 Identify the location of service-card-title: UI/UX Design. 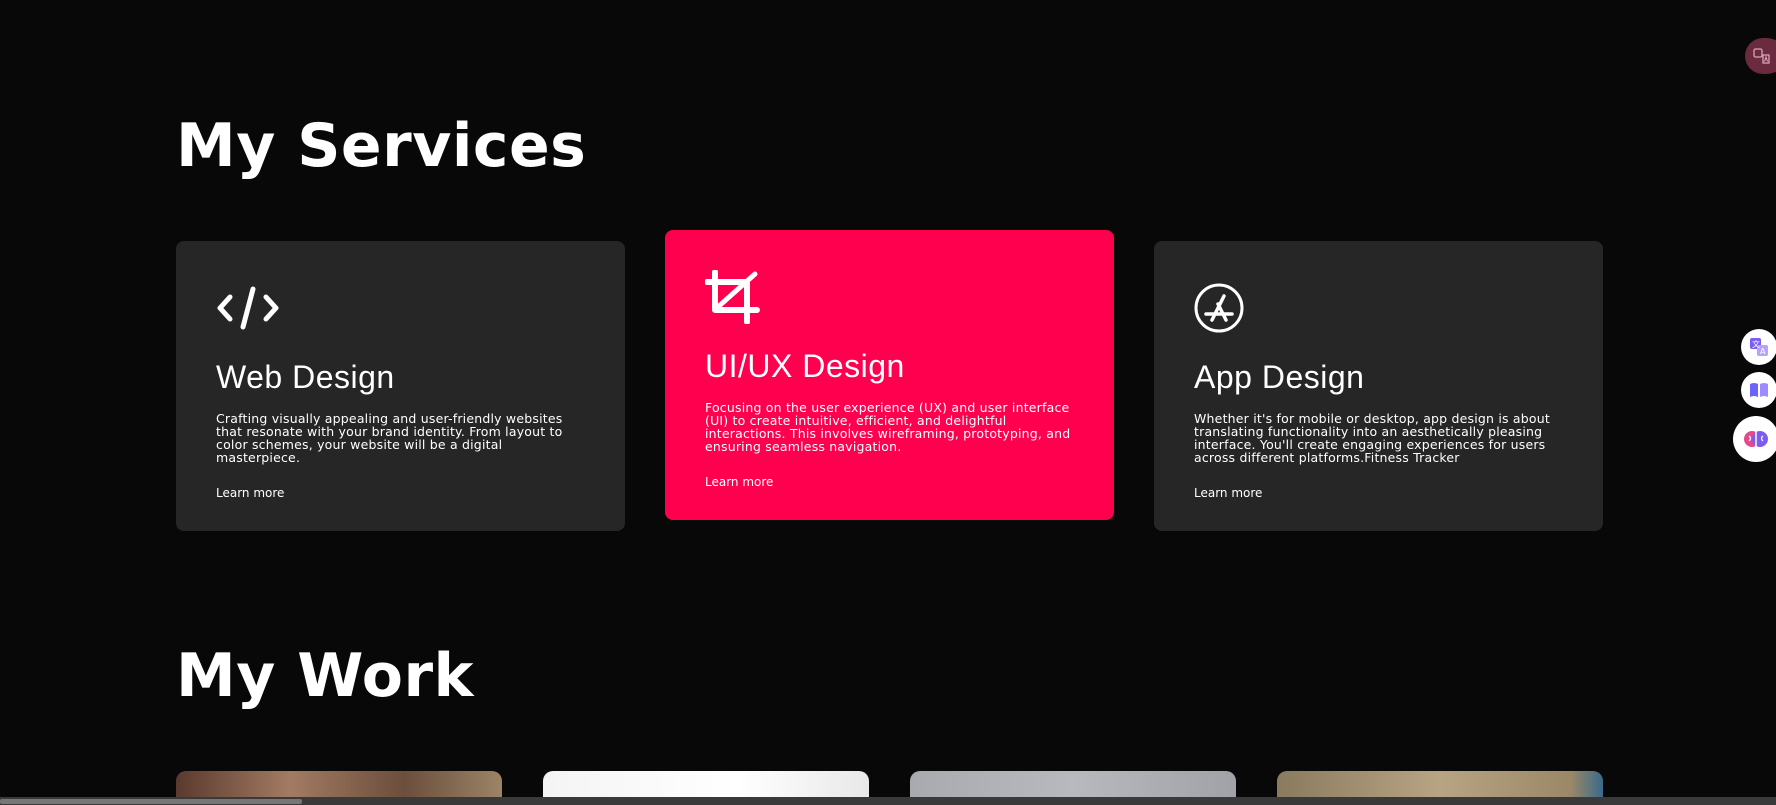
(805, 366).